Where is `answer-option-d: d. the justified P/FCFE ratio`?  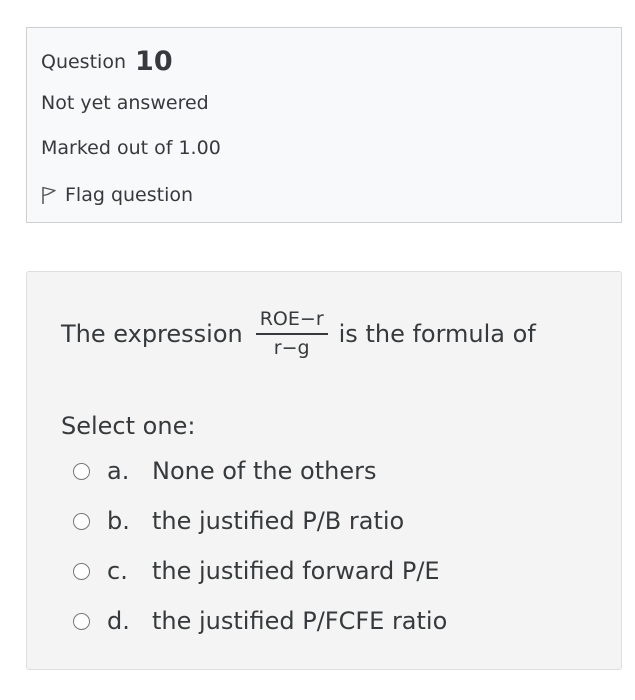
answer-option-d: d. the justified P/FCFE ratio is located at coordinates (260, 621).